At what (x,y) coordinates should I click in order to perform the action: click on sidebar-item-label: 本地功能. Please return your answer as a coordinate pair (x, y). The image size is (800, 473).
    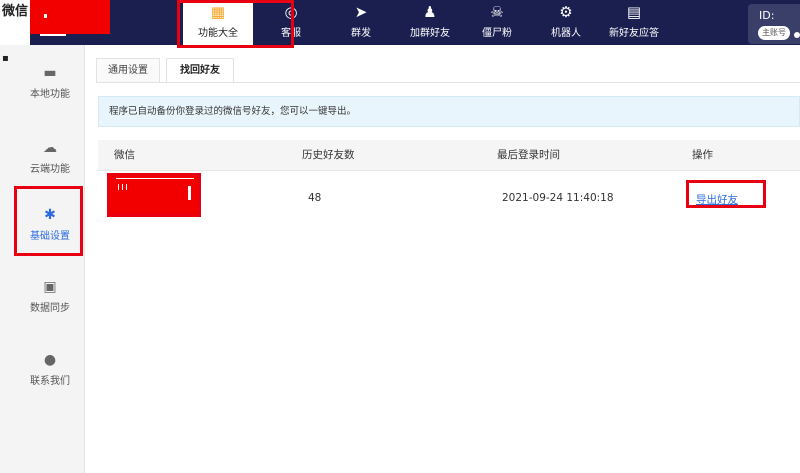
    Looking at the image, I should click on (50, 94).